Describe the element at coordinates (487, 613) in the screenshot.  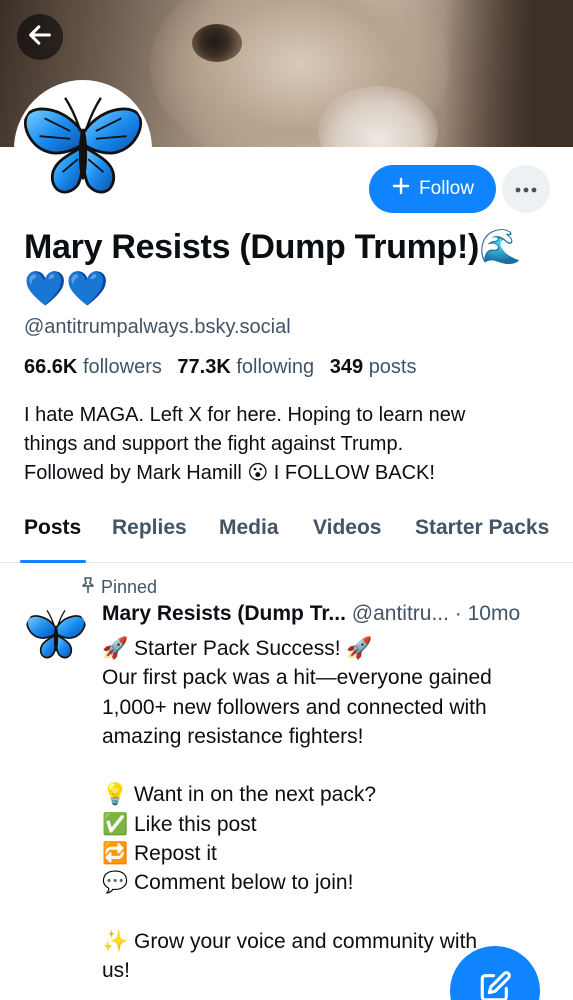
I see `post-timestamp: · 10mo` at that location.